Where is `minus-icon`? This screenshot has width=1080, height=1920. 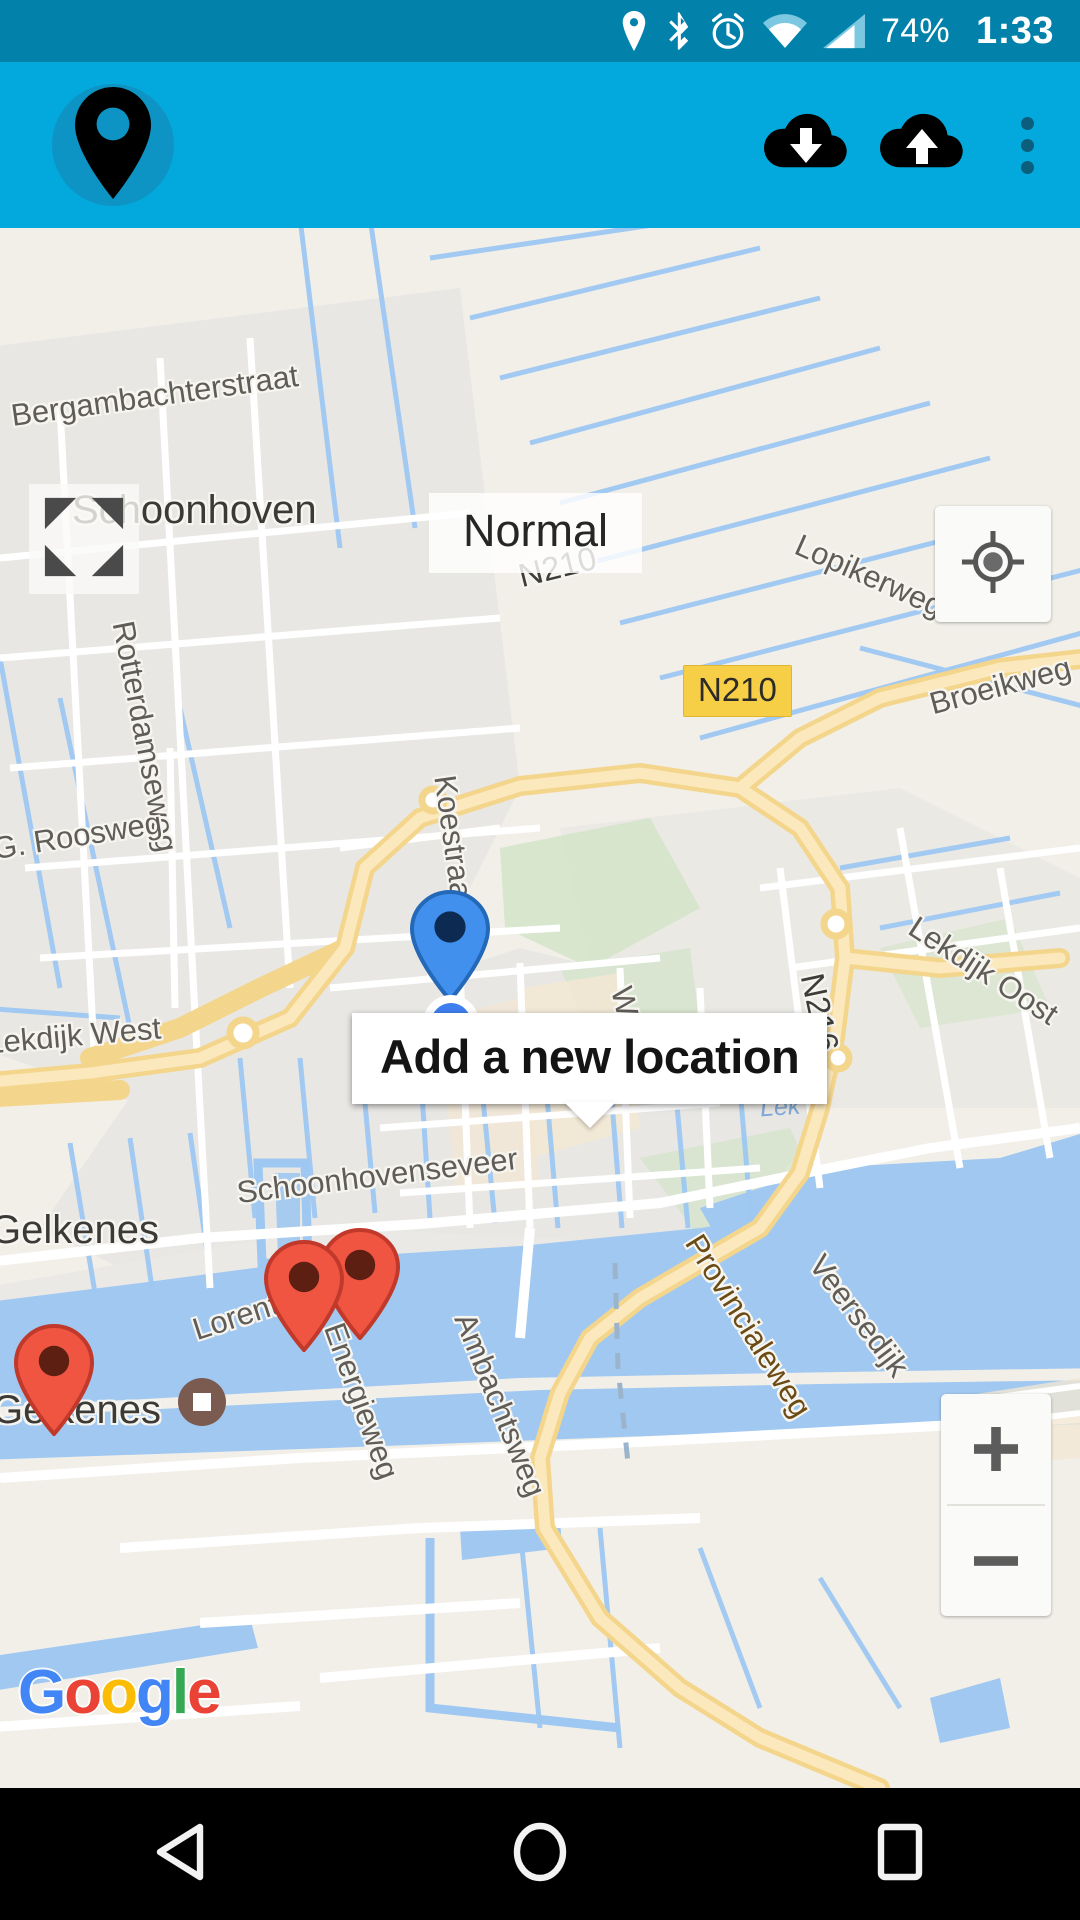 minus-icon is located at coordinates (996, 1561).